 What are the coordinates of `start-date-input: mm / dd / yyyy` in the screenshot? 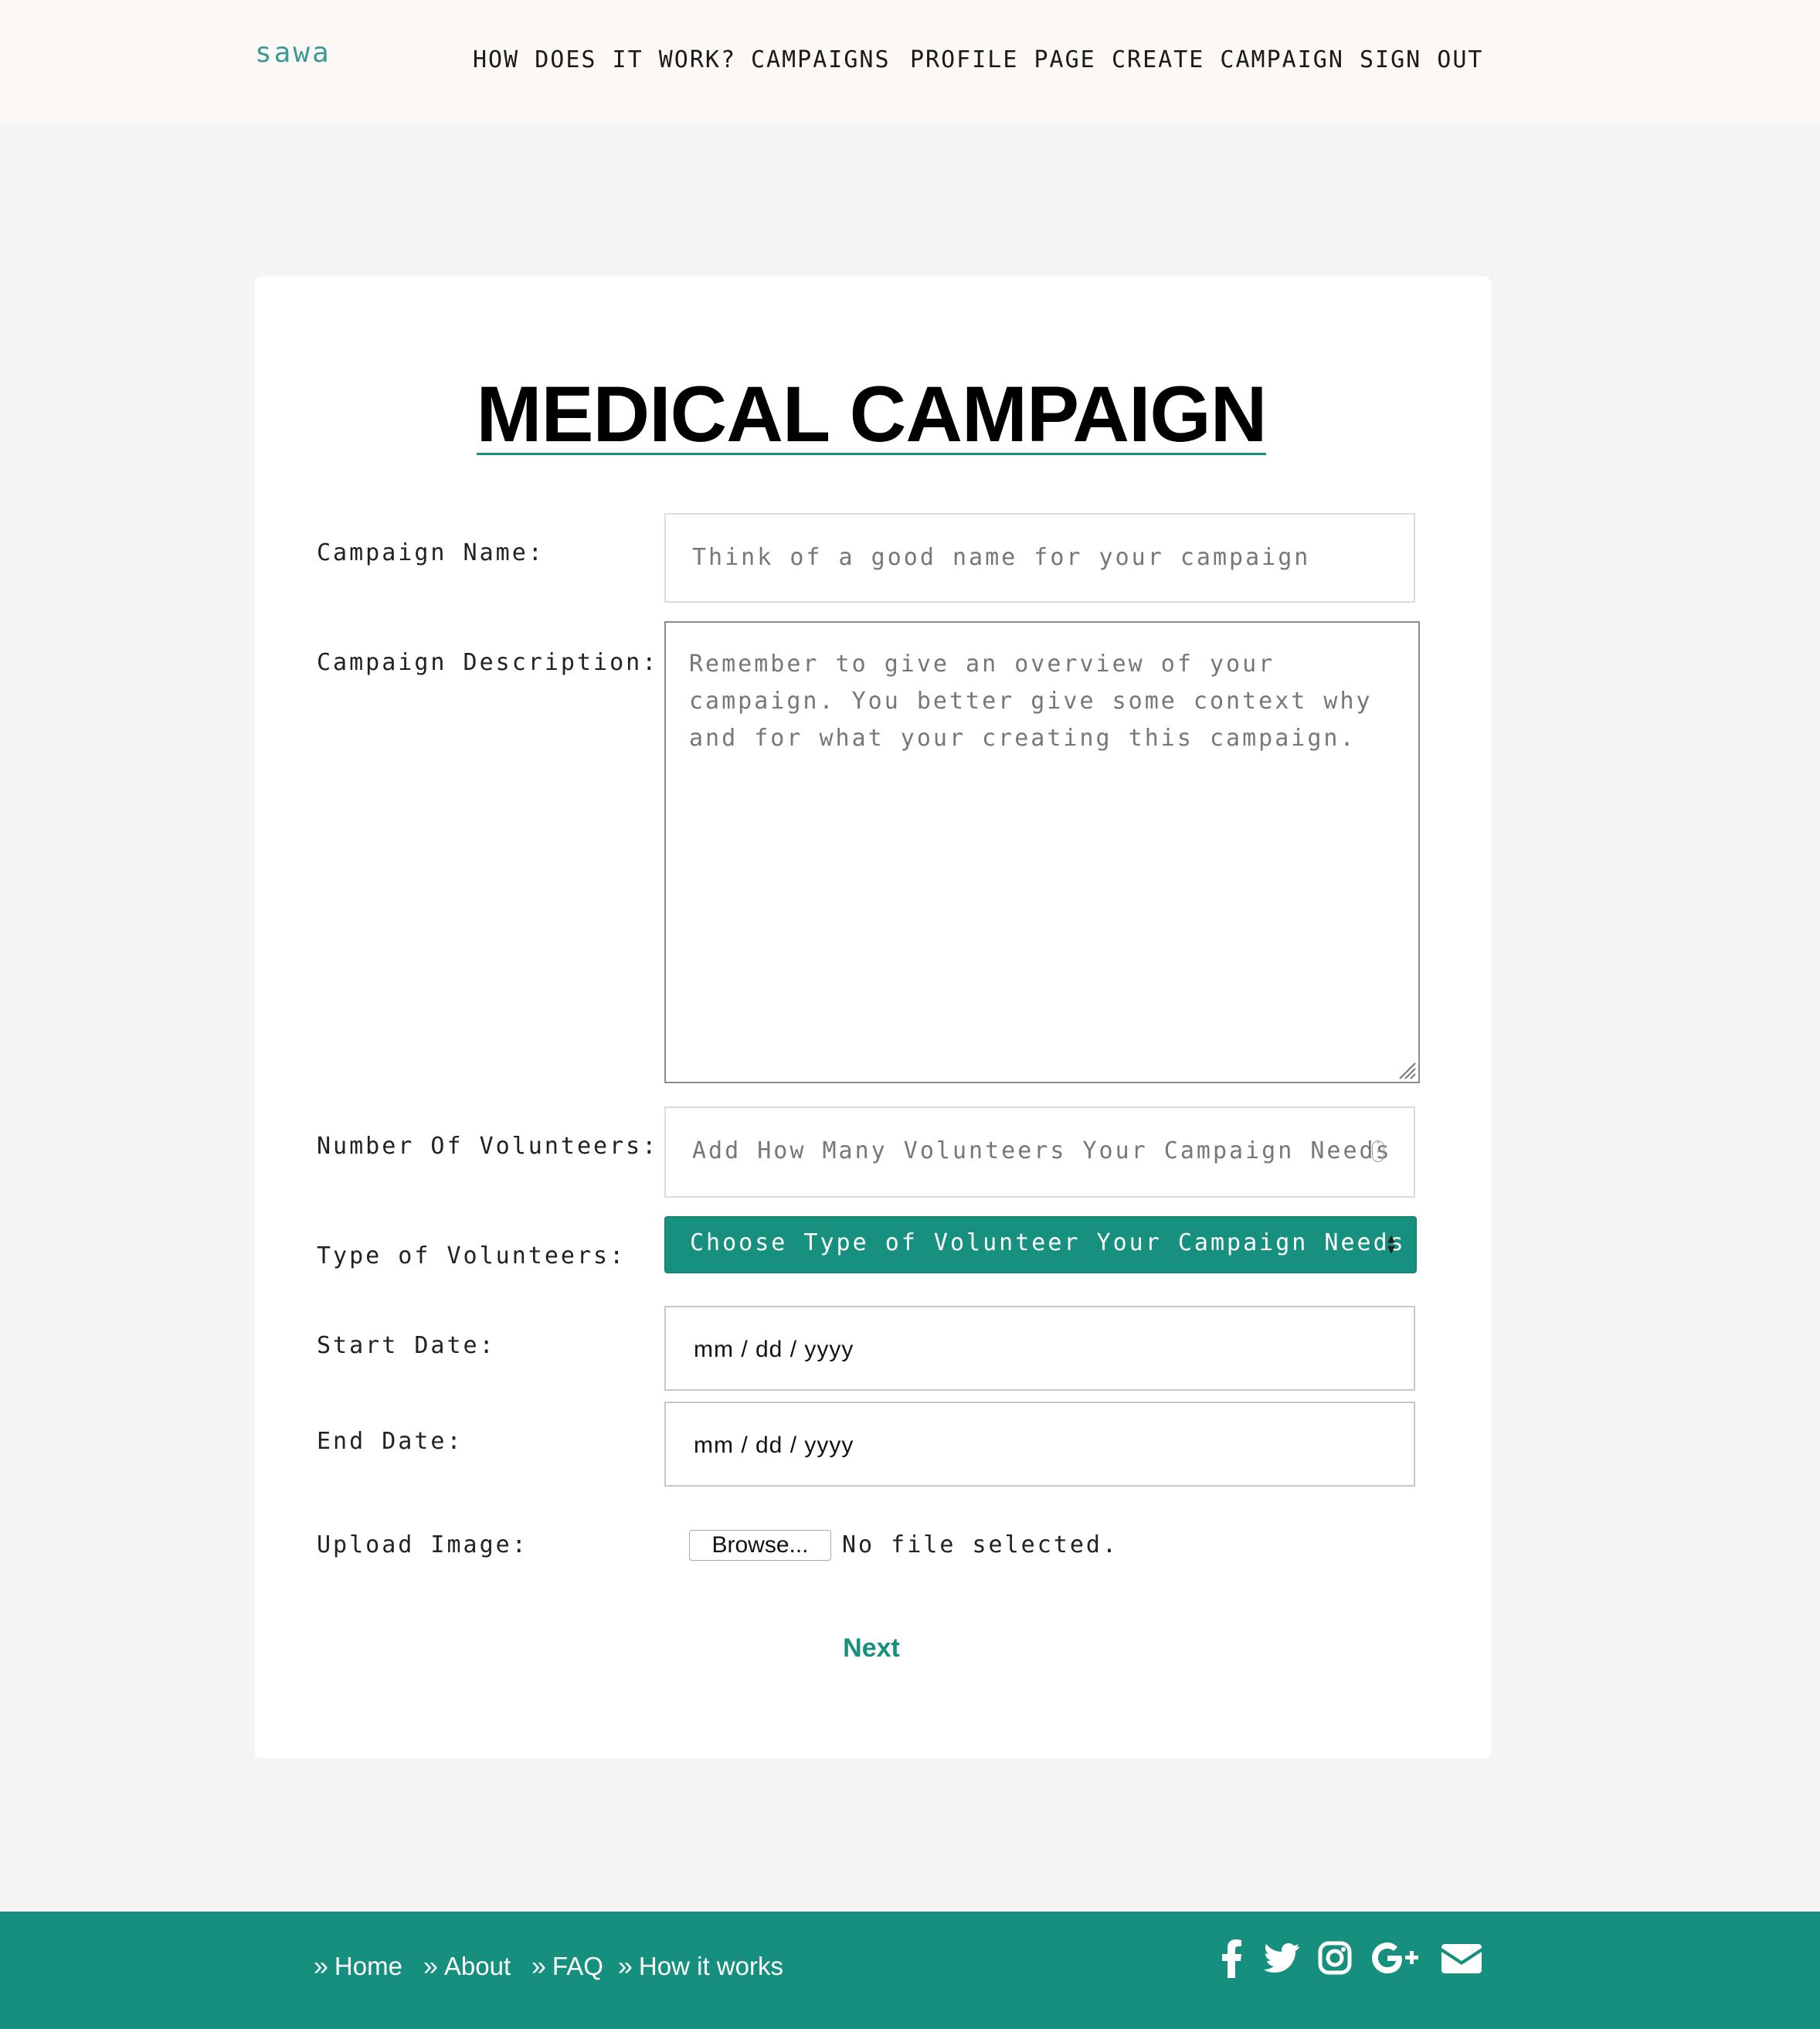 It's located at (1039, 1348).